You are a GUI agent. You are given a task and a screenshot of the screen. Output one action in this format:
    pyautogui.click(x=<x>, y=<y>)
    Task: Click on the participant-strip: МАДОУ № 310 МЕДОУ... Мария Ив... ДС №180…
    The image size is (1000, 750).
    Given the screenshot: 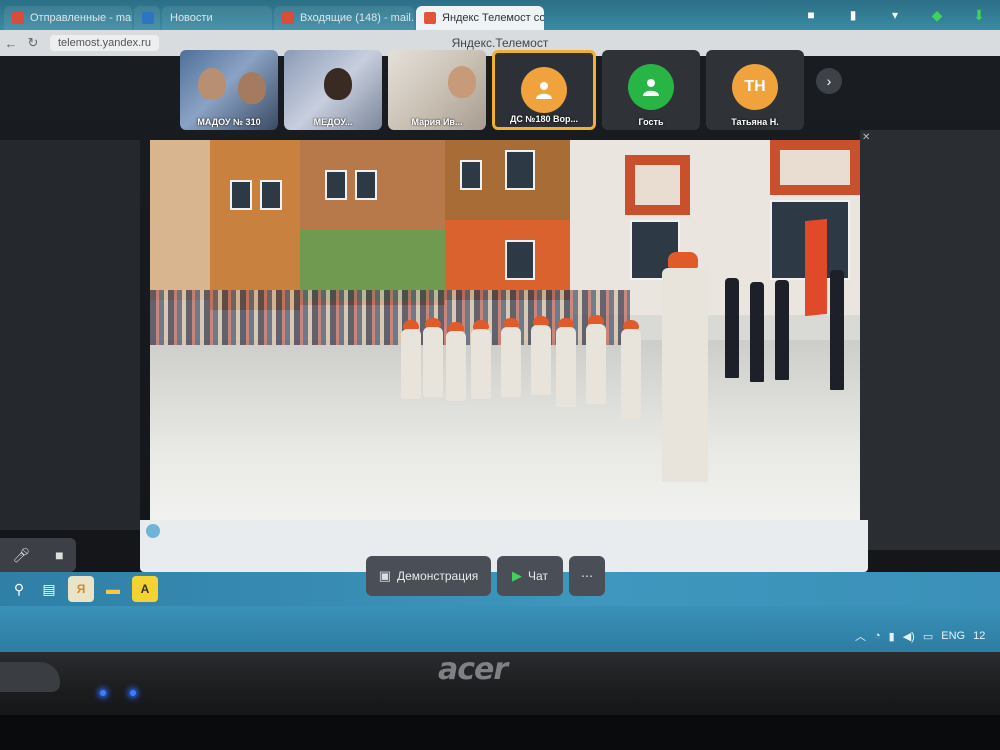 What is the action you would take?
    pyautogui.click(x=525, y=92)
    